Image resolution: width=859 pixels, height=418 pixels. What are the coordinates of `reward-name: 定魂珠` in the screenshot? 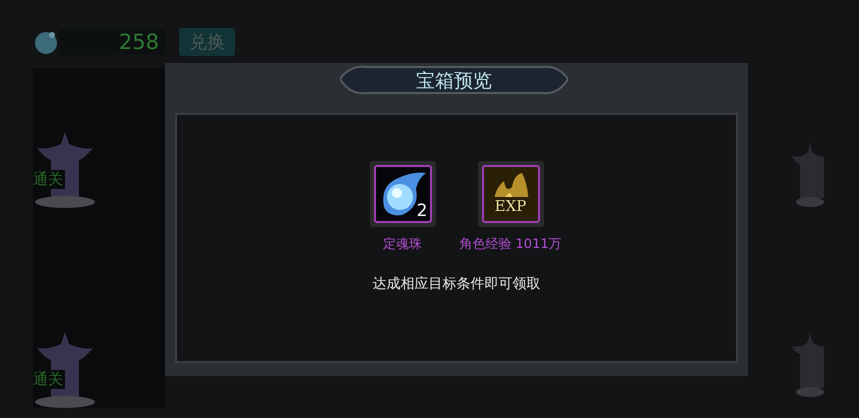 It's located at (402, 244).